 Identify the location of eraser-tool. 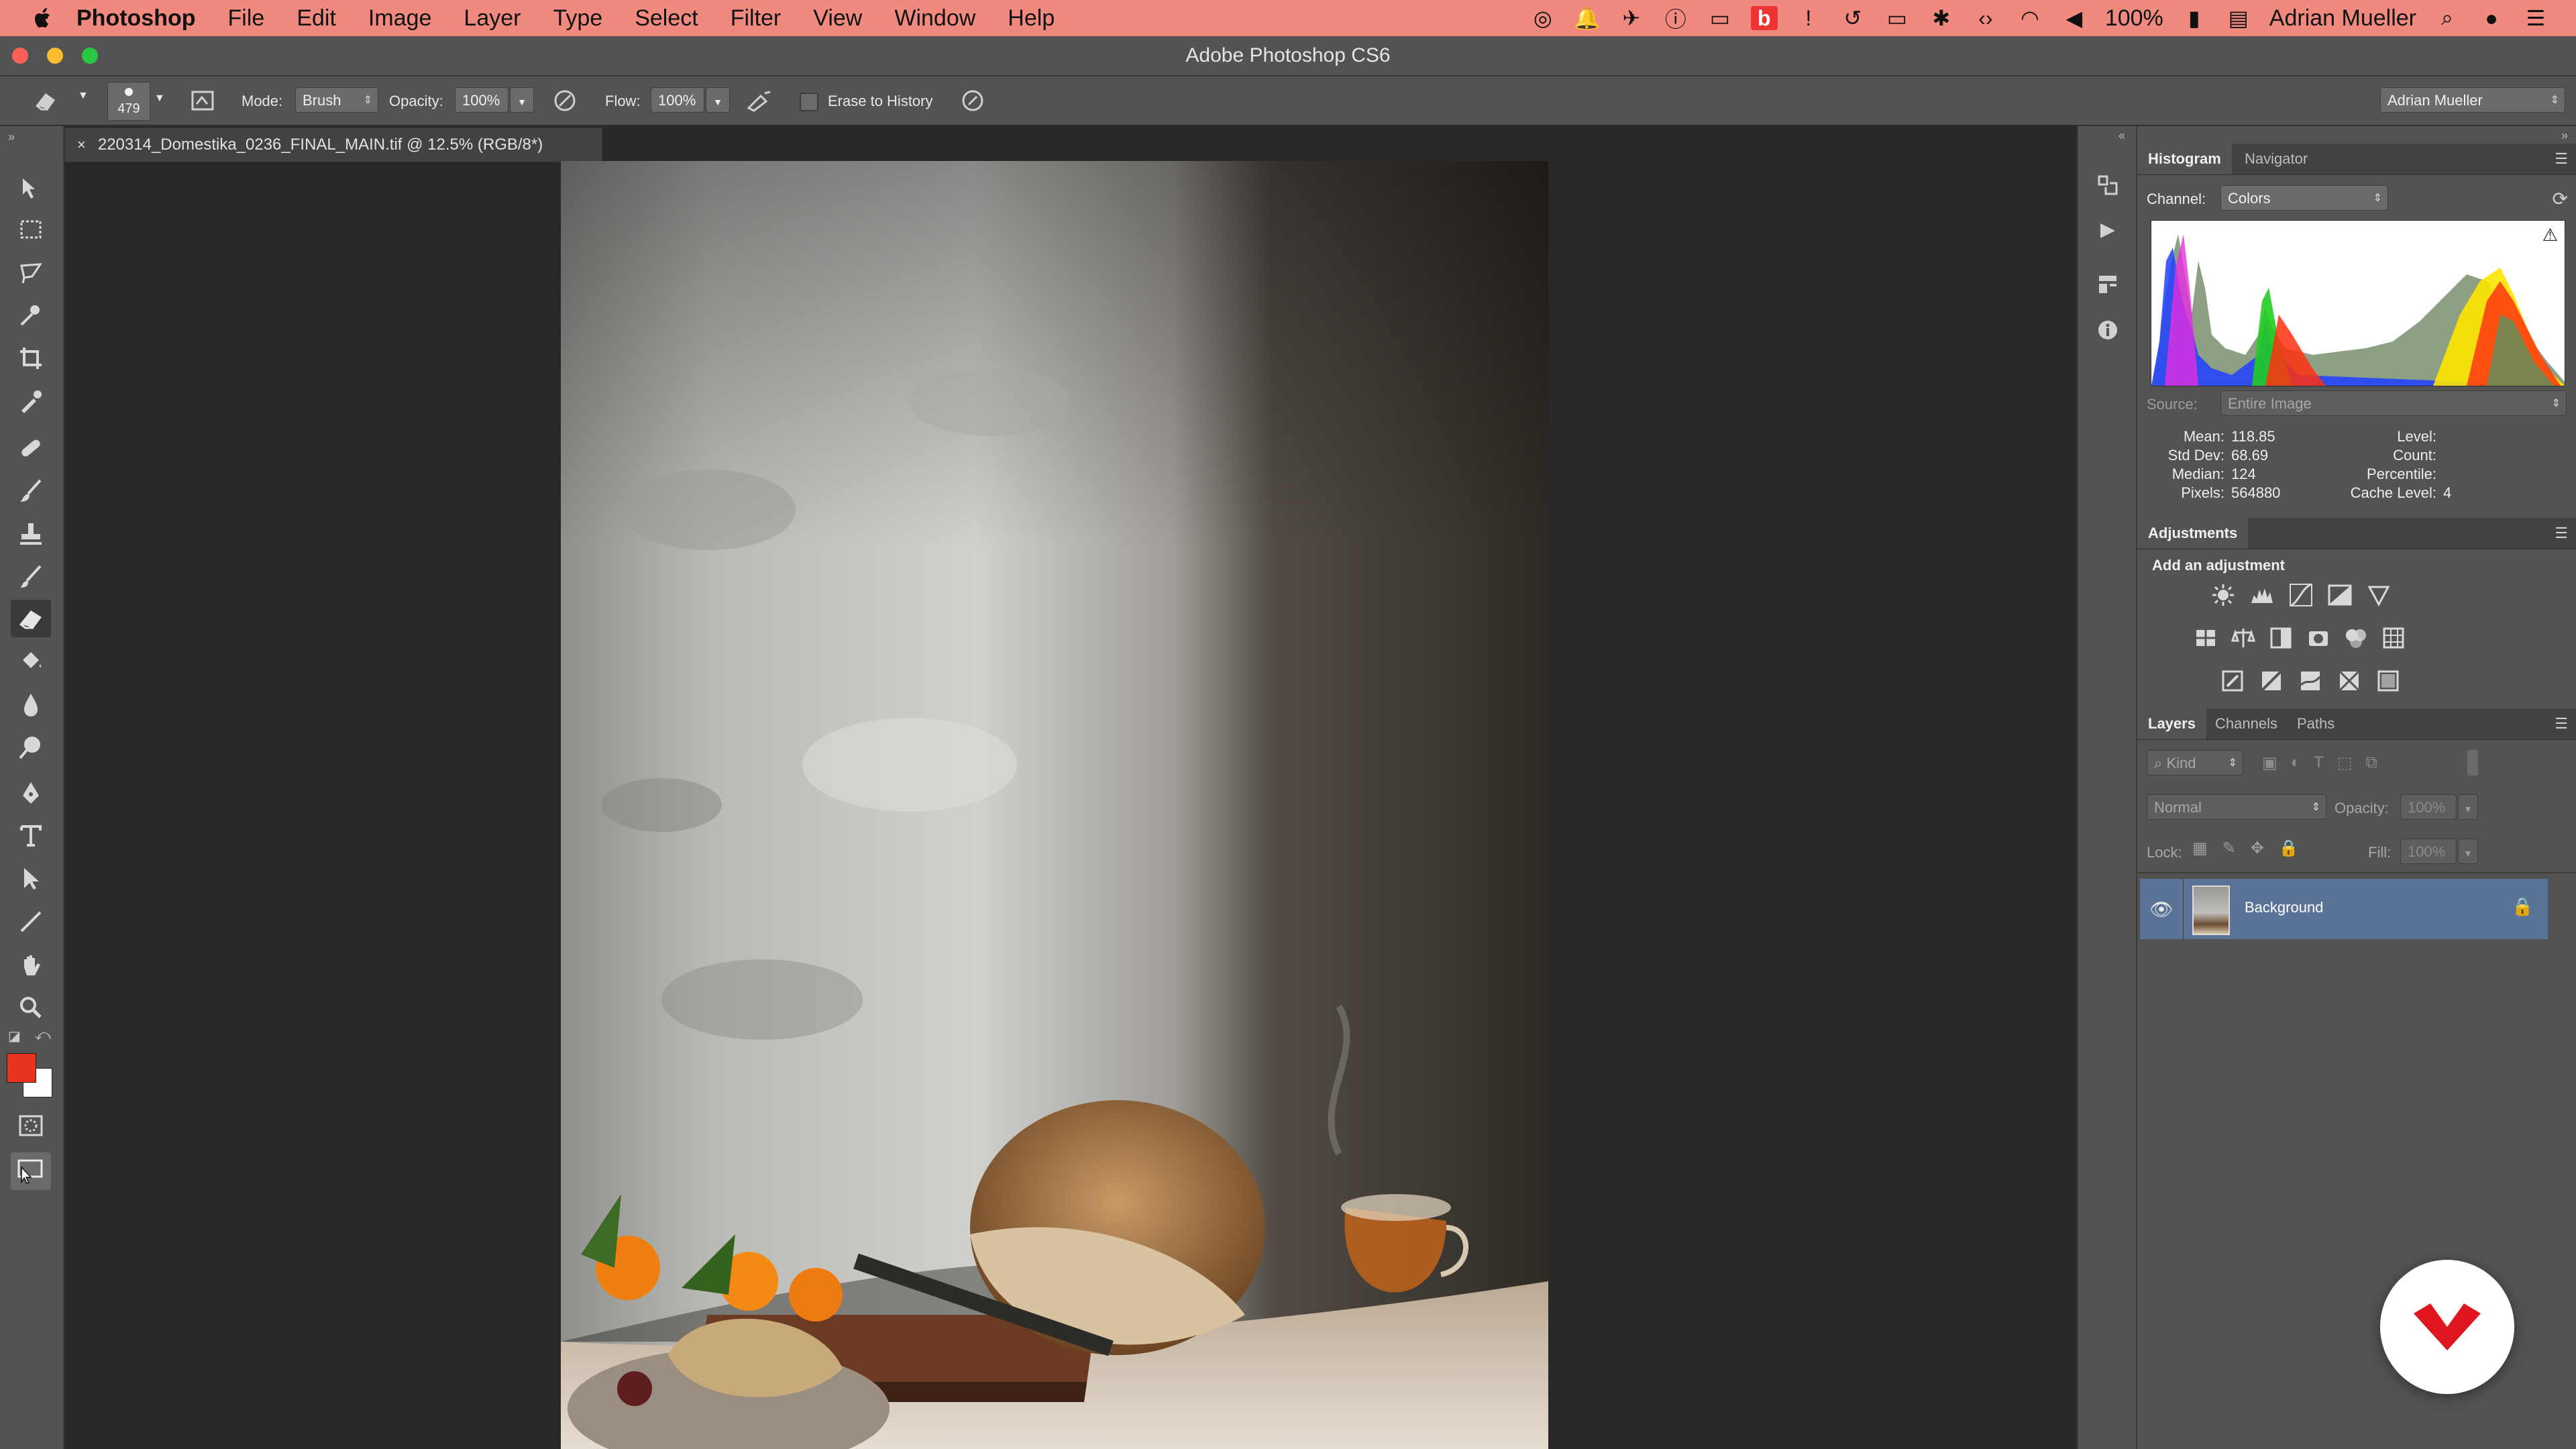
(31, 618).